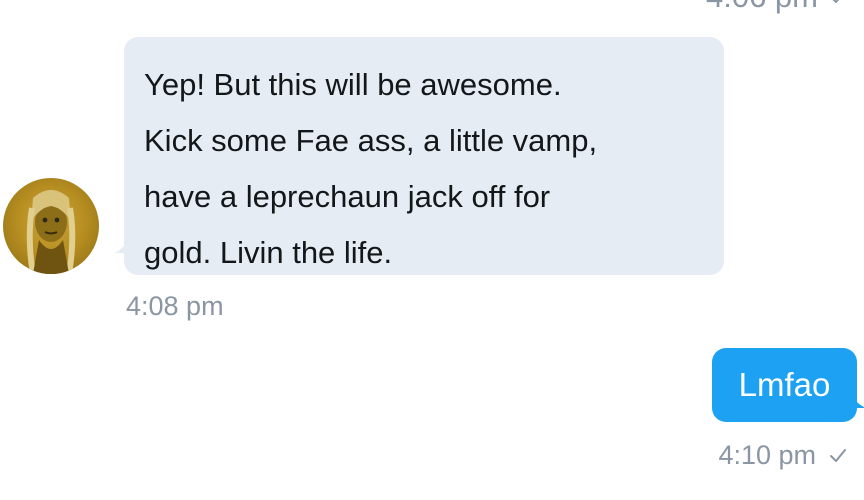 The width and height of the screenshot is (864, 500). Describe the element at coordinates (51, 226) in the screenshot. I see `contact-avatar` at that location.